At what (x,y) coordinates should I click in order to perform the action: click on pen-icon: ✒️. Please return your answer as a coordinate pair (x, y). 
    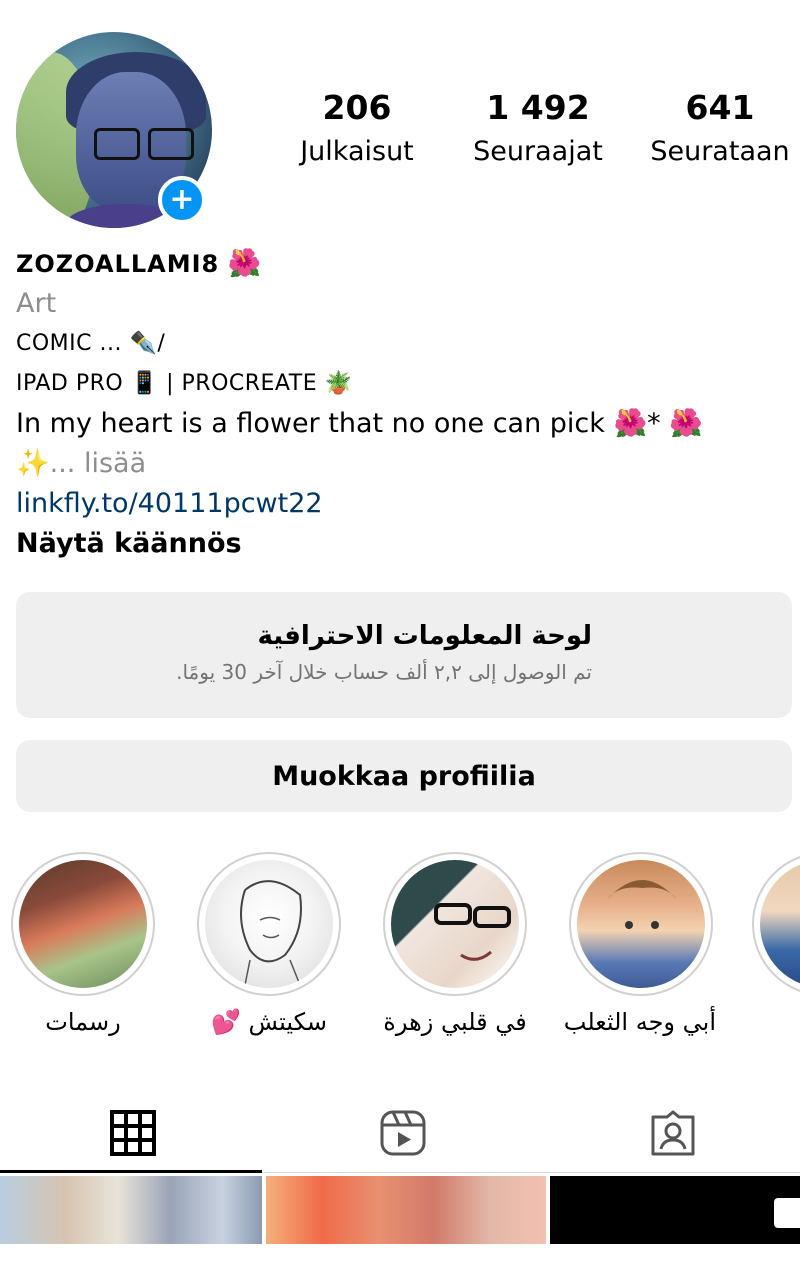
    Looking at the image, I should click on (143, 343).